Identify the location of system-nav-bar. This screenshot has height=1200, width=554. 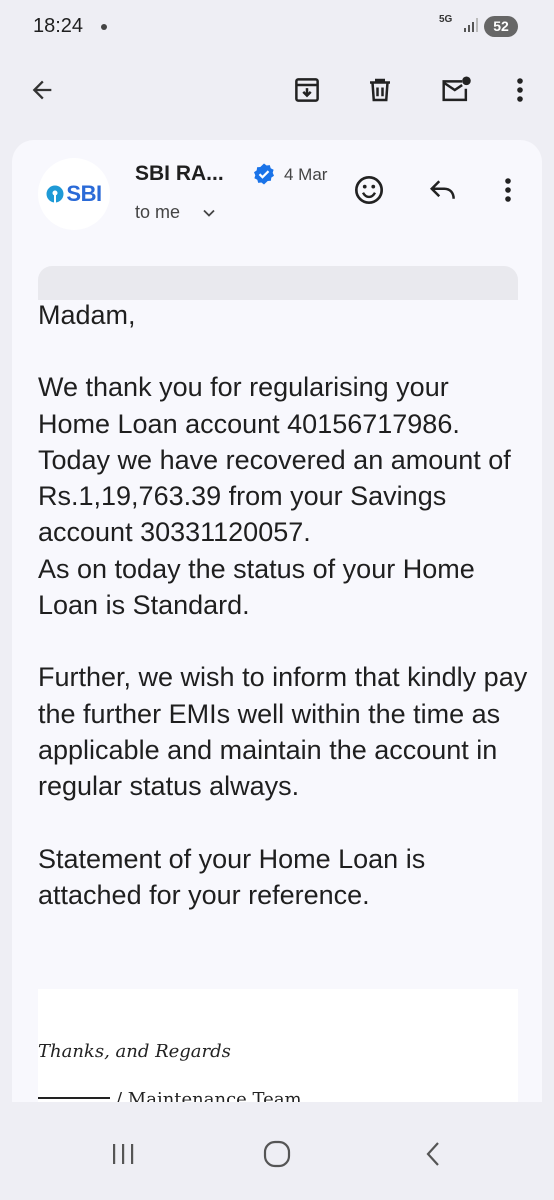
(277, 1151).